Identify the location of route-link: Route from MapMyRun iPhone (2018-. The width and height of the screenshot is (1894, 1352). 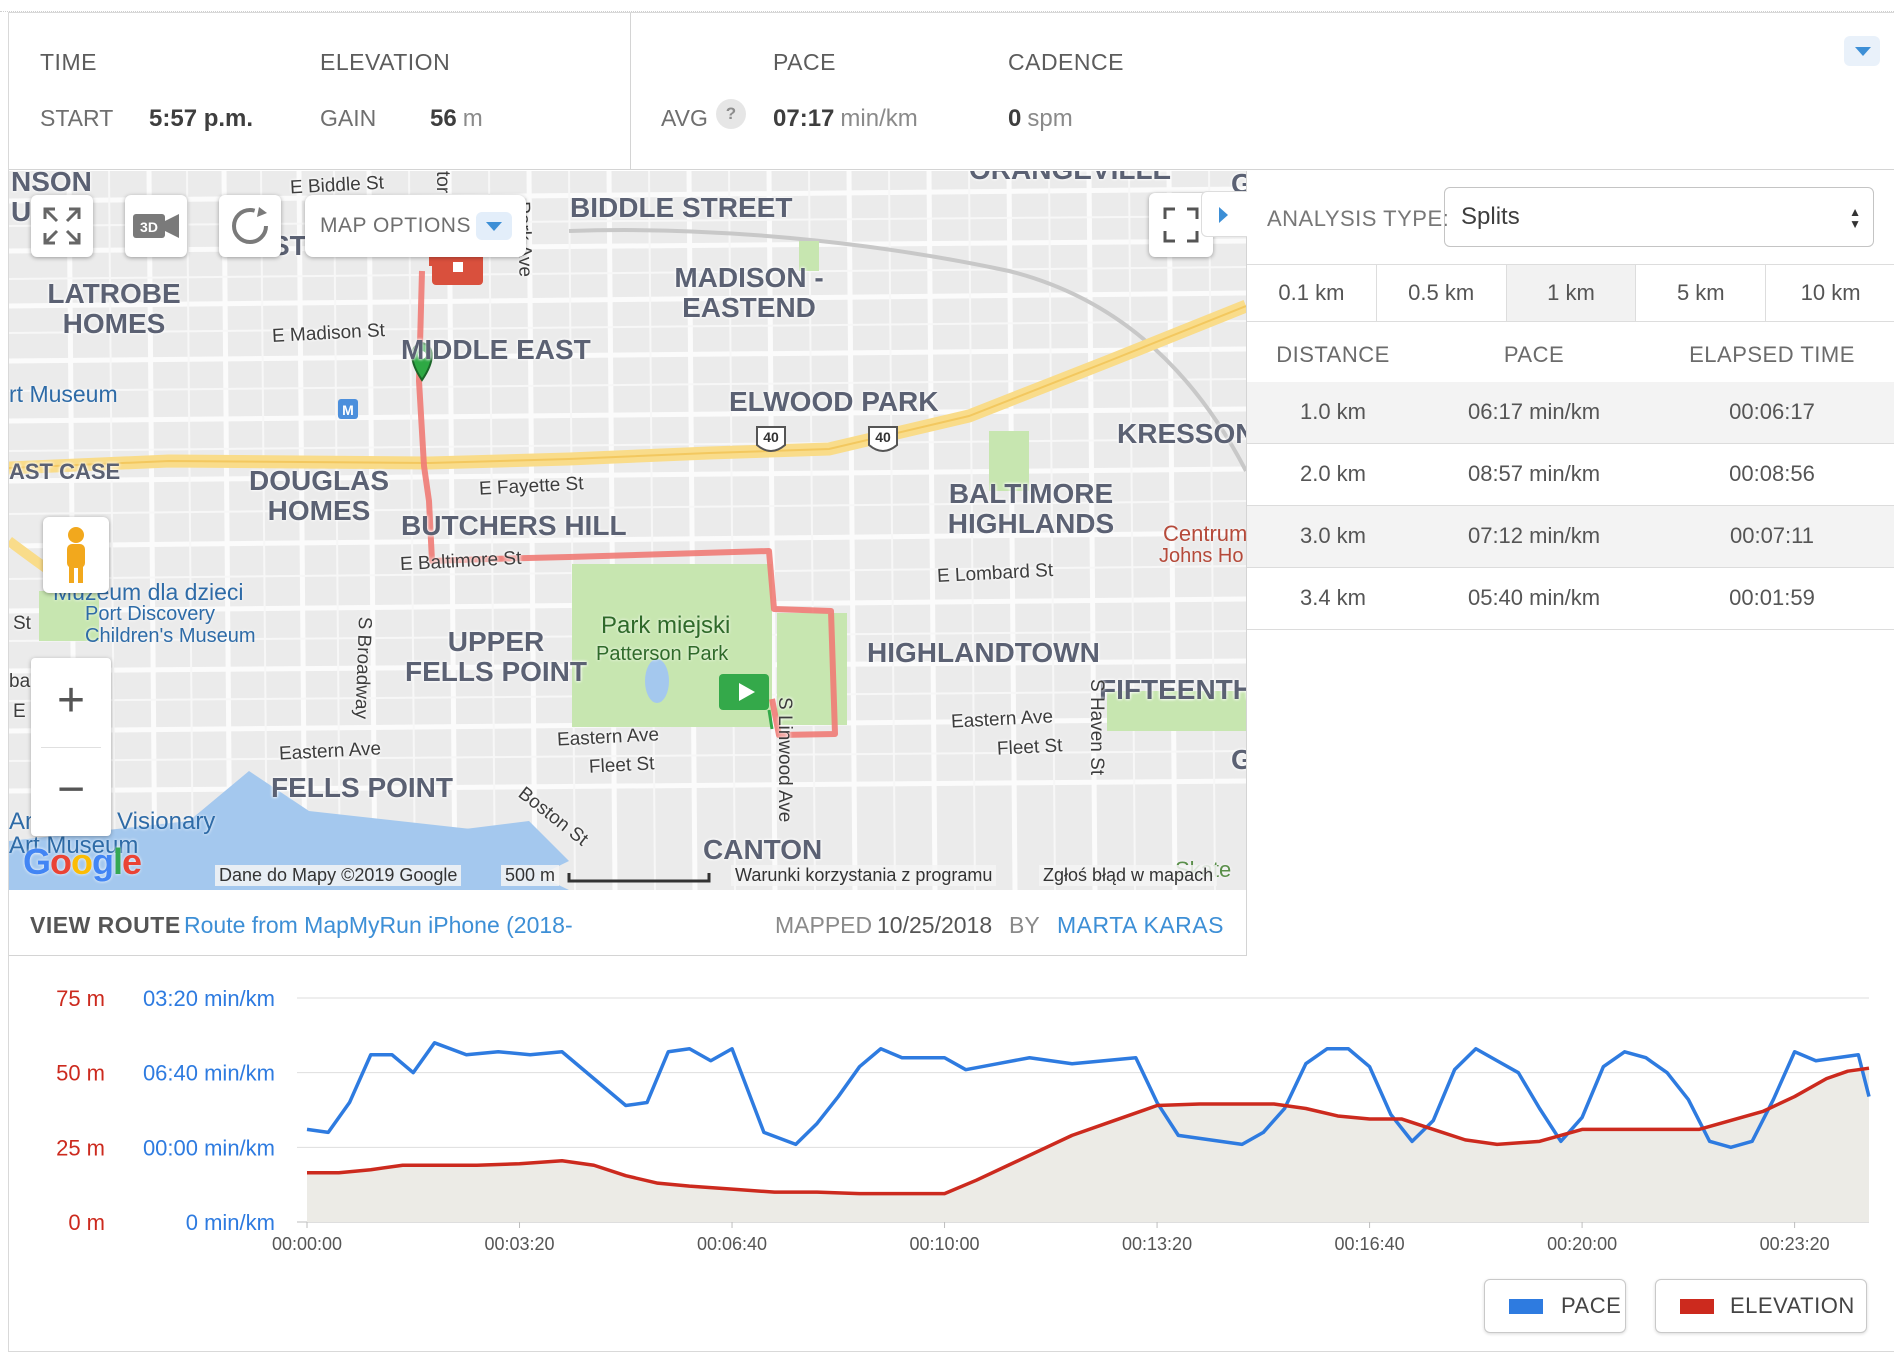
(378, 925).